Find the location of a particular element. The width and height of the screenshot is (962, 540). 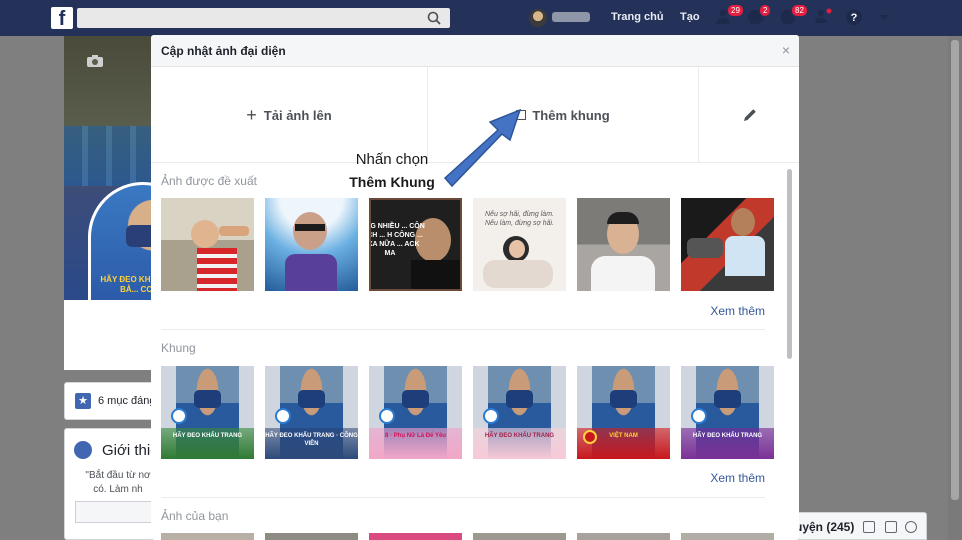

home-link: Trang chủ is located at coordinates (637, 17).